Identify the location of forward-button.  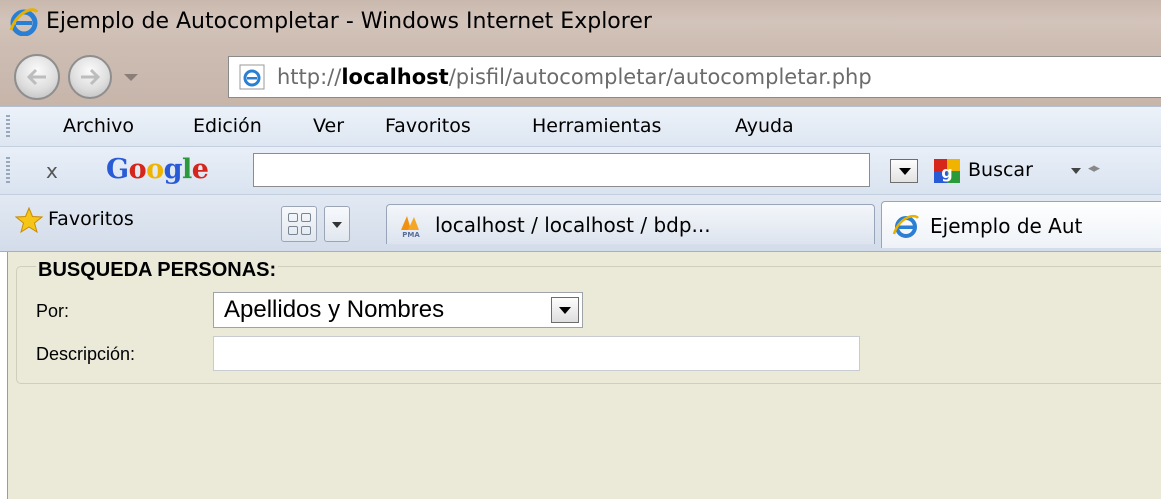
(90, 77).